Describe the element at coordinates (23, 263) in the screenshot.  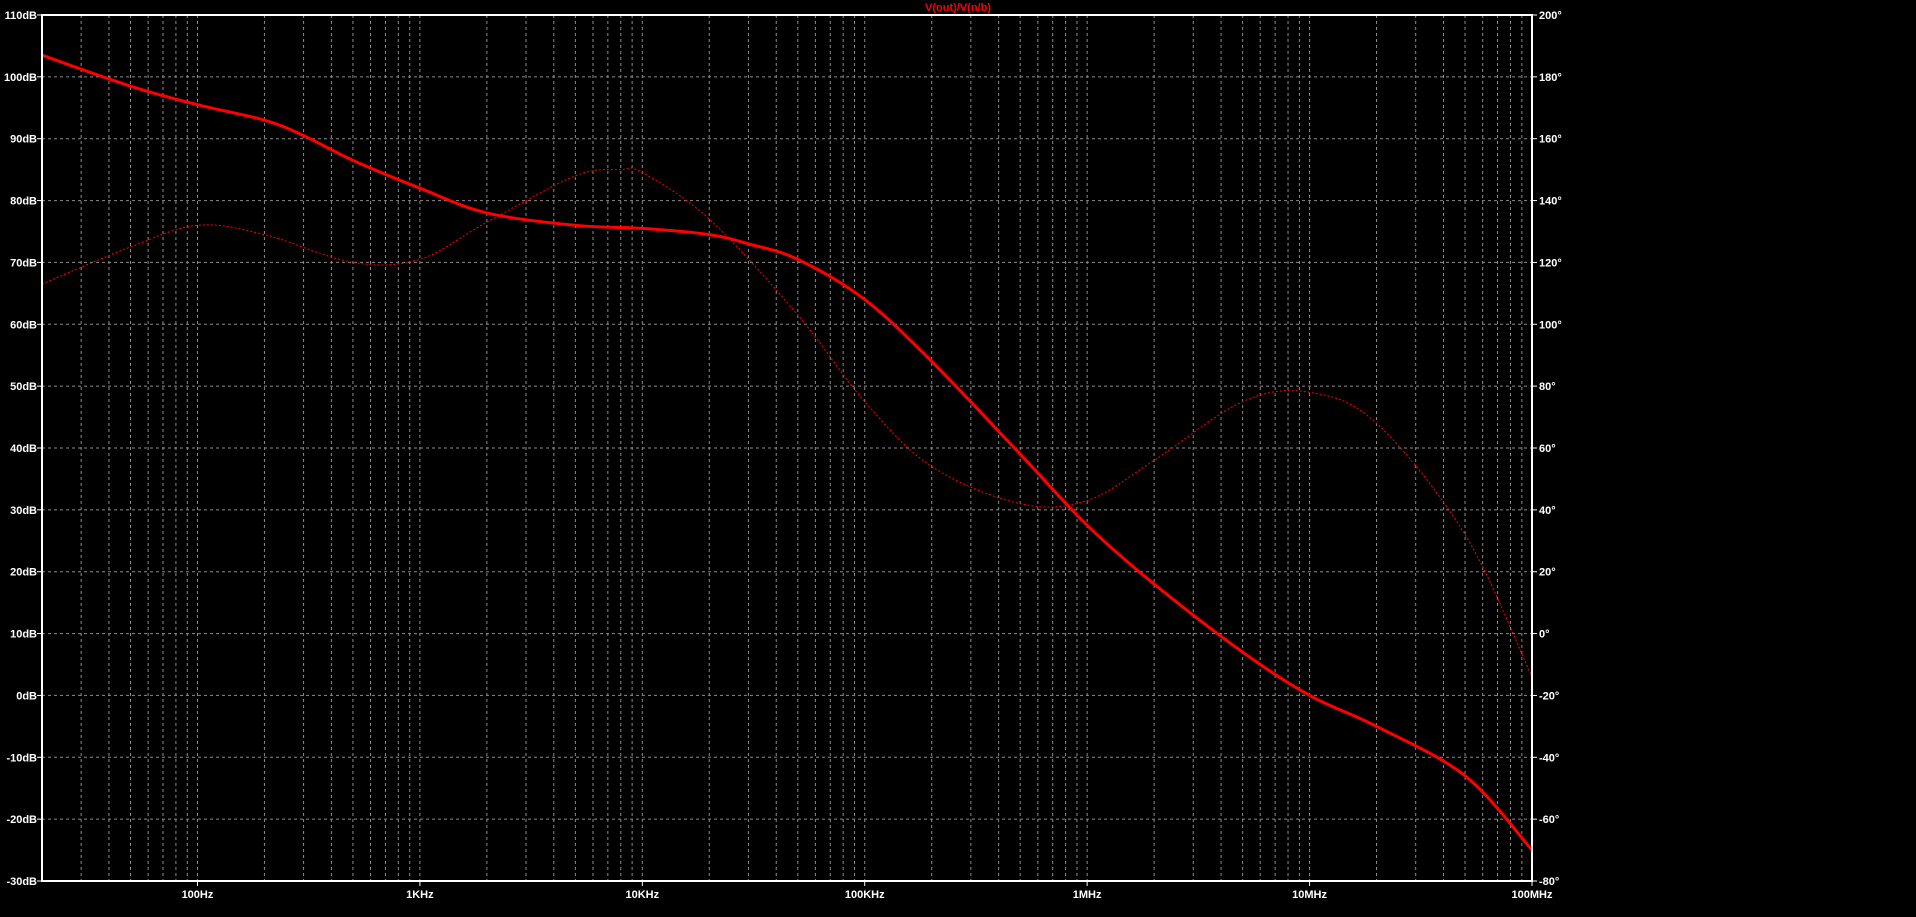
I see `y-left-tick-label: 70dB` at that location.